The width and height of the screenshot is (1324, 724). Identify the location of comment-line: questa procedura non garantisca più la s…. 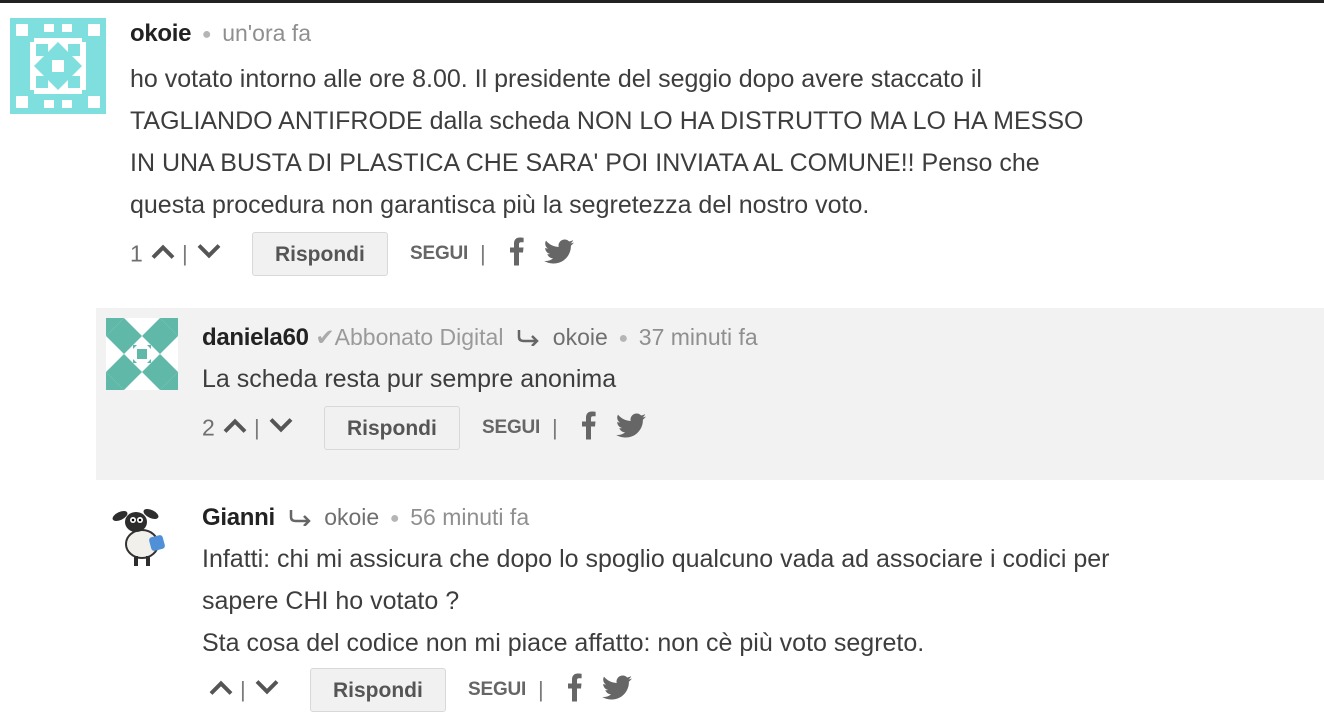
(500, 204).